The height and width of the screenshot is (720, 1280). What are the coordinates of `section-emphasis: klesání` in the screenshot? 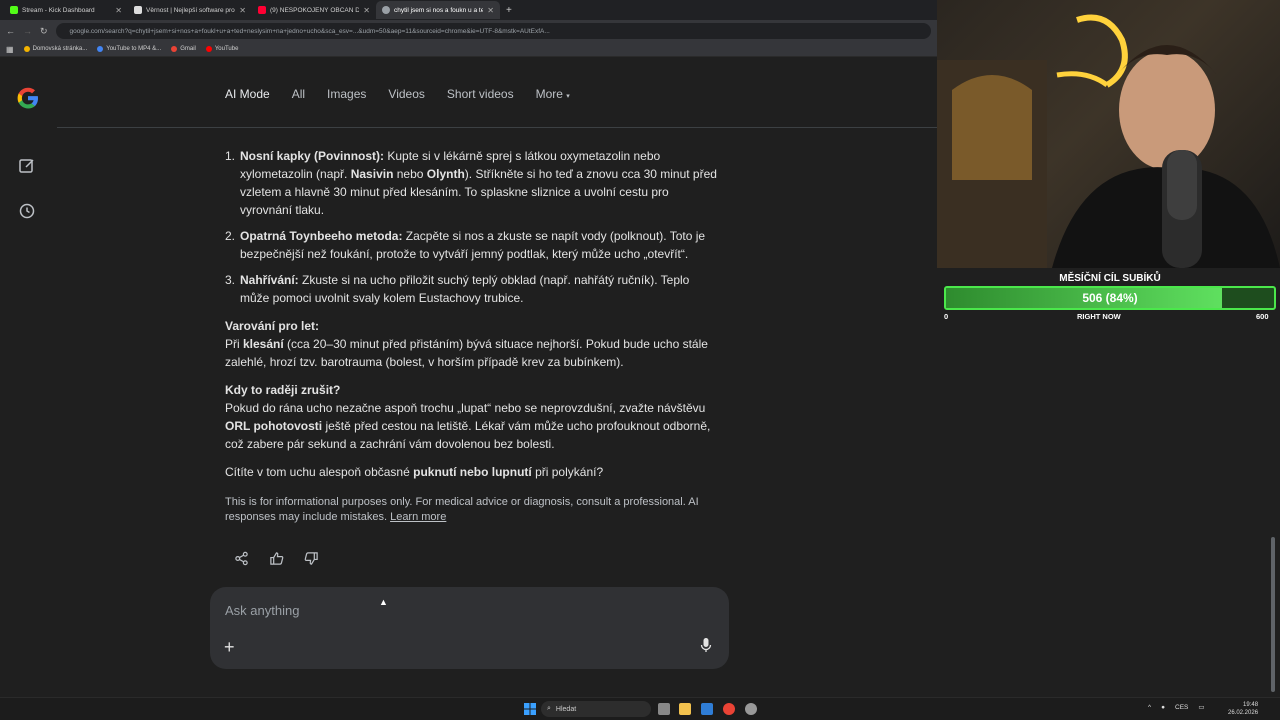 It's located at (263, 344).